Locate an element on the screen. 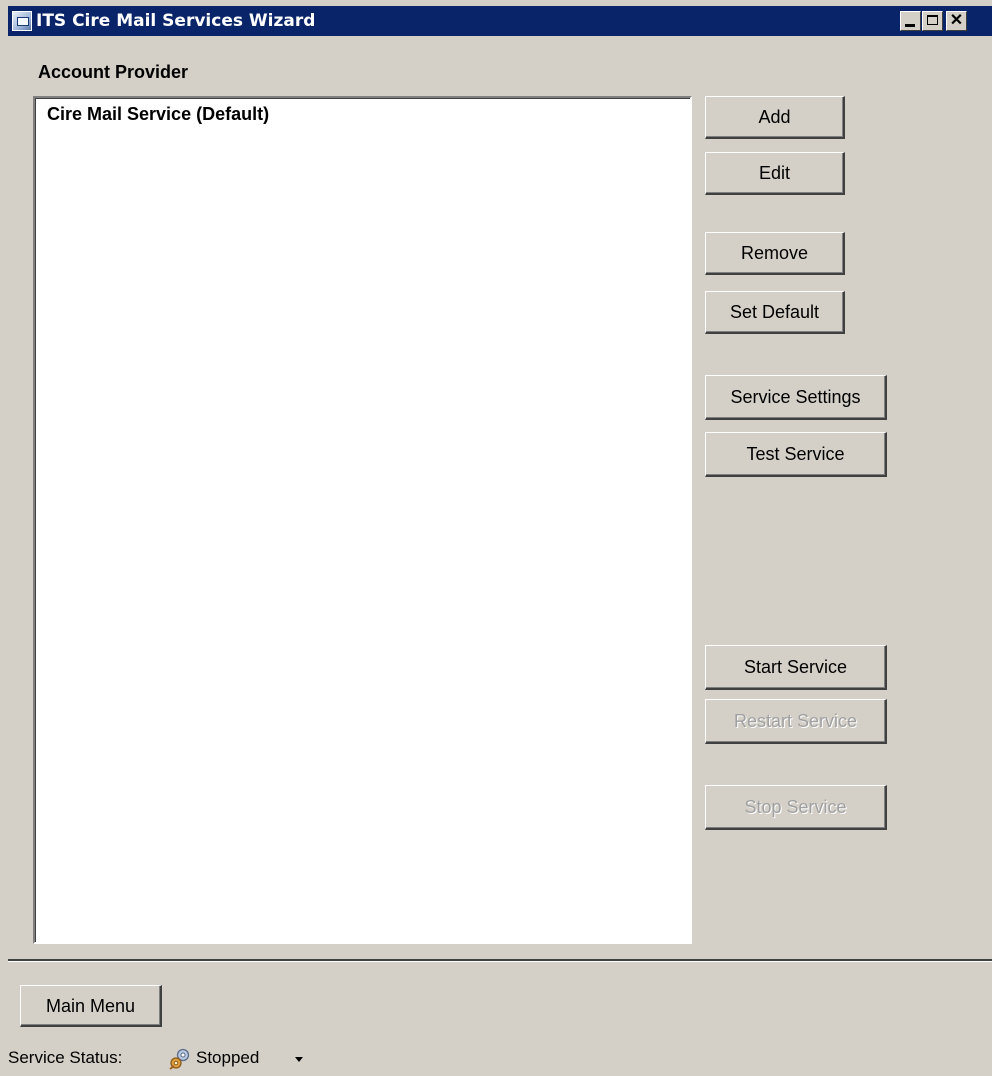  gears-icon is located at coordinates (179, 1059).